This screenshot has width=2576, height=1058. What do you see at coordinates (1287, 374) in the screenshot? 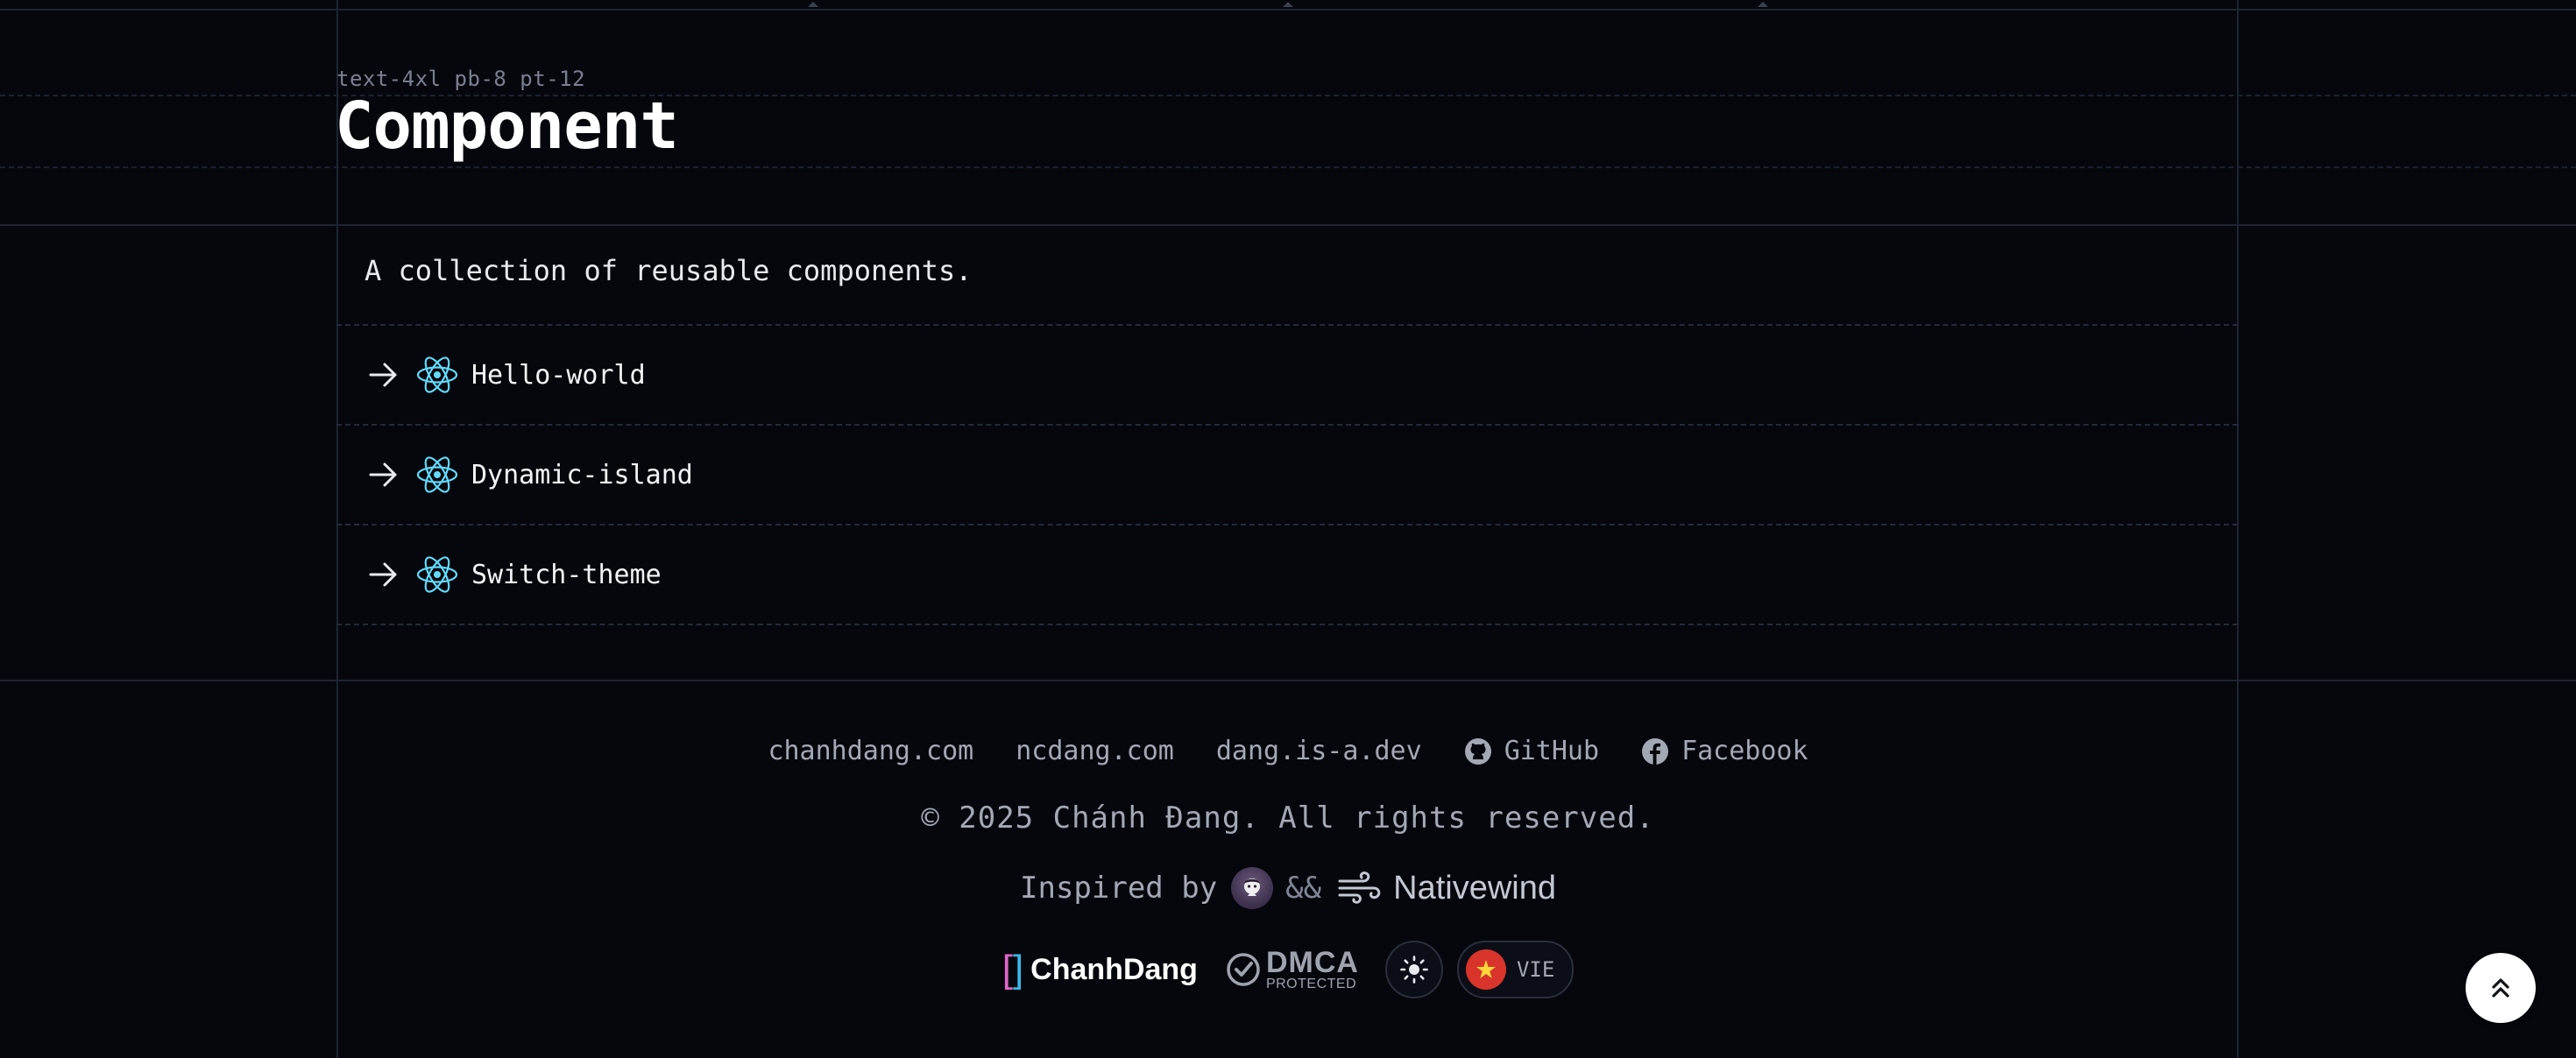
I see `component-list-item: Hello-world` at bounding box center [1287, 374].